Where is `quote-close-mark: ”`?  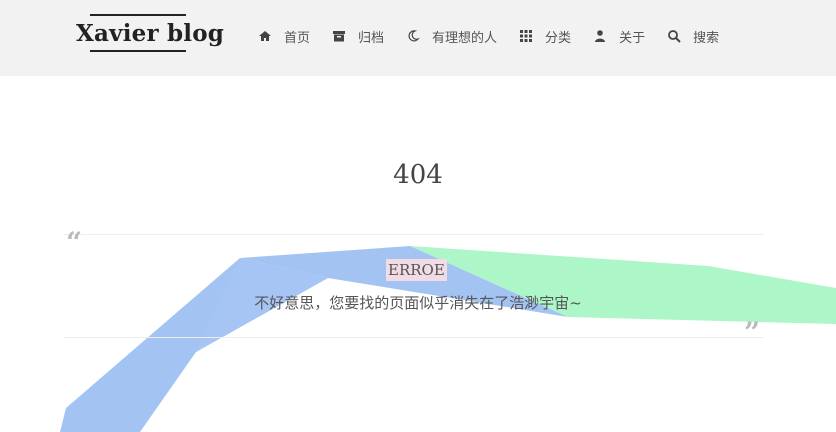 quote-close-mark: ” is located at coordinates (752, 332).